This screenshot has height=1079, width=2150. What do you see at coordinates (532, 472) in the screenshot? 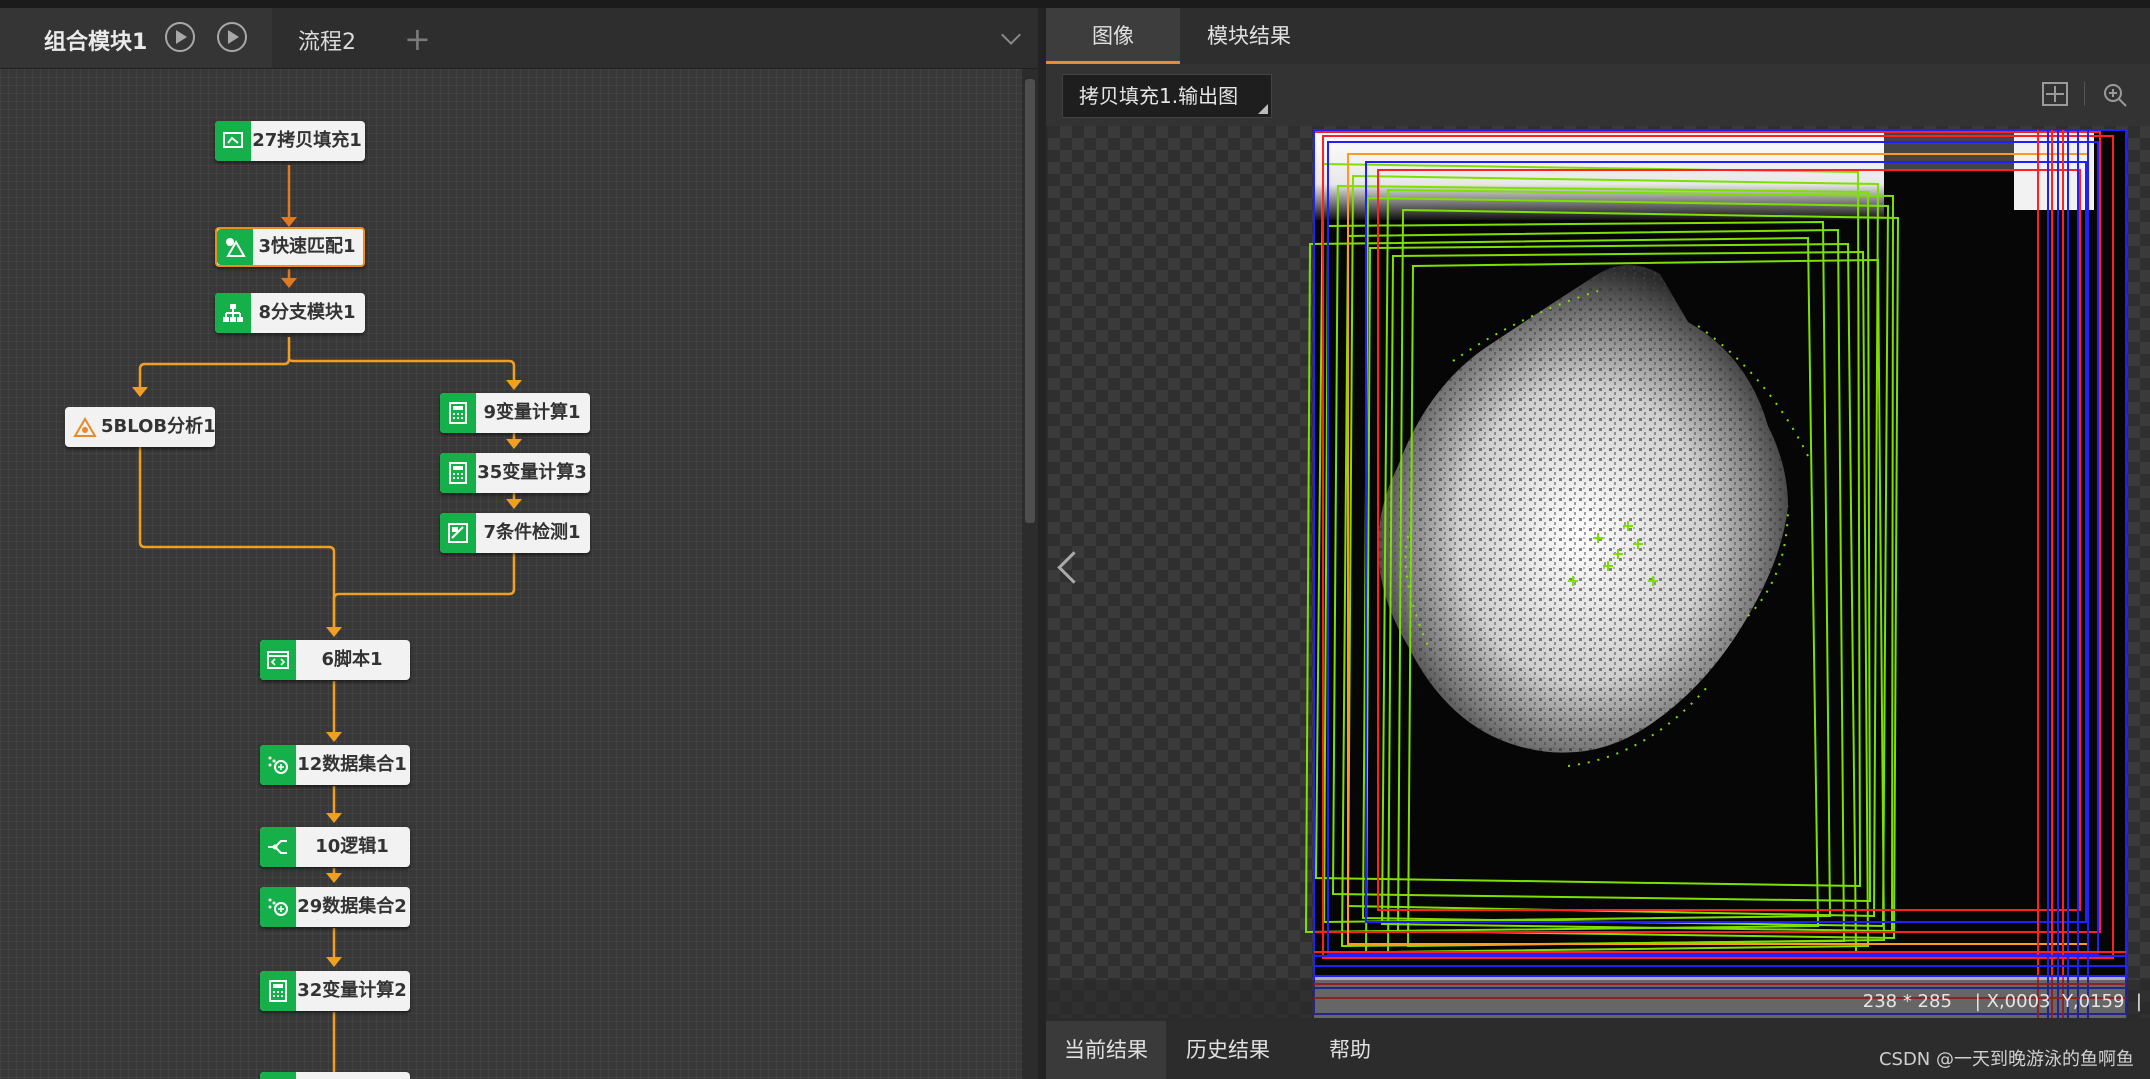
I see `node-label: 35变量计算3` at bounding box center [532, 472].